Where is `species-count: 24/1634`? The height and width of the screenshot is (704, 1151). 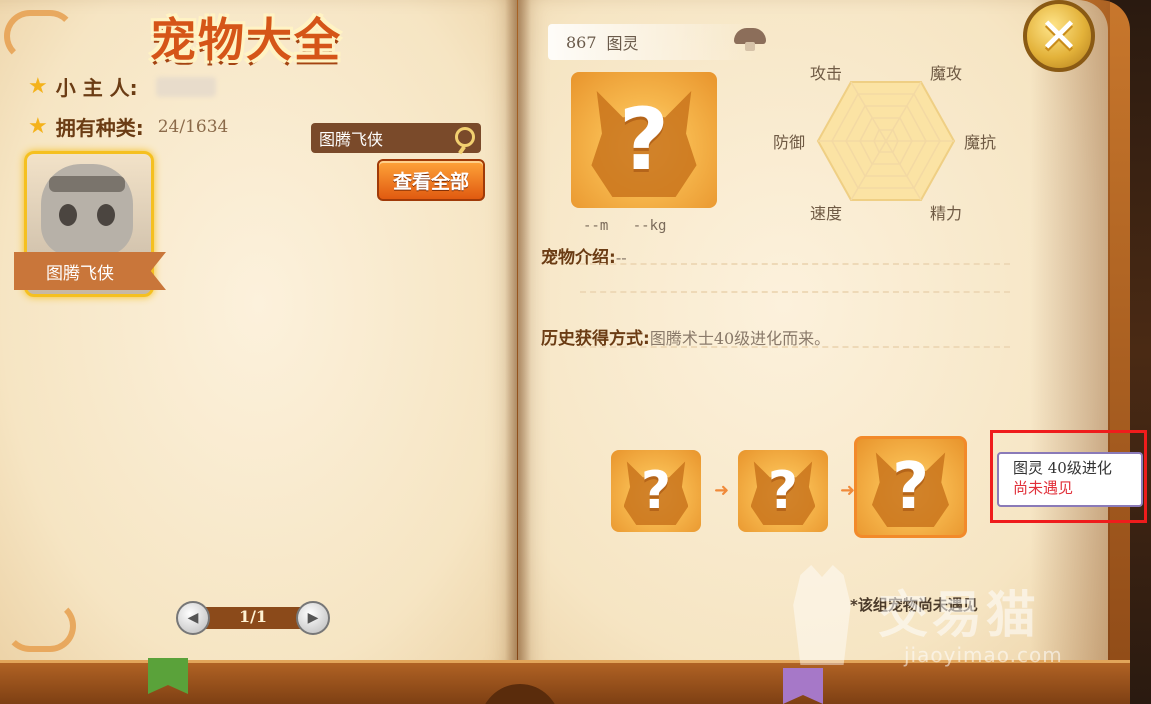 species-count: 24/1634 is located at coordinates (193, 126).